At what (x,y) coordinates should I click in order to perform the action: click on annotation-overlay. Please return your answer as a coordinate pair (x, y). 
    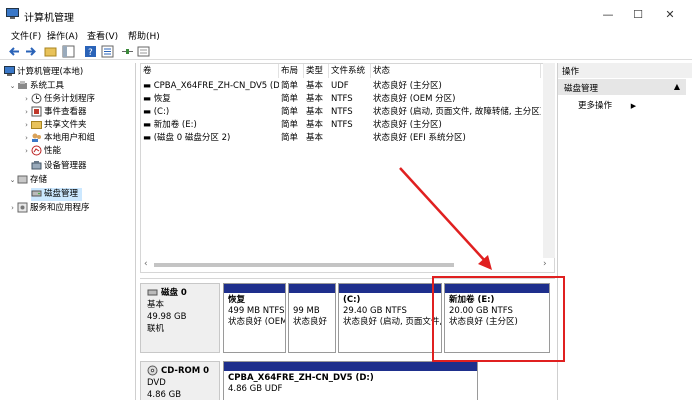
    Looking at the image, I should click on (445, 218).